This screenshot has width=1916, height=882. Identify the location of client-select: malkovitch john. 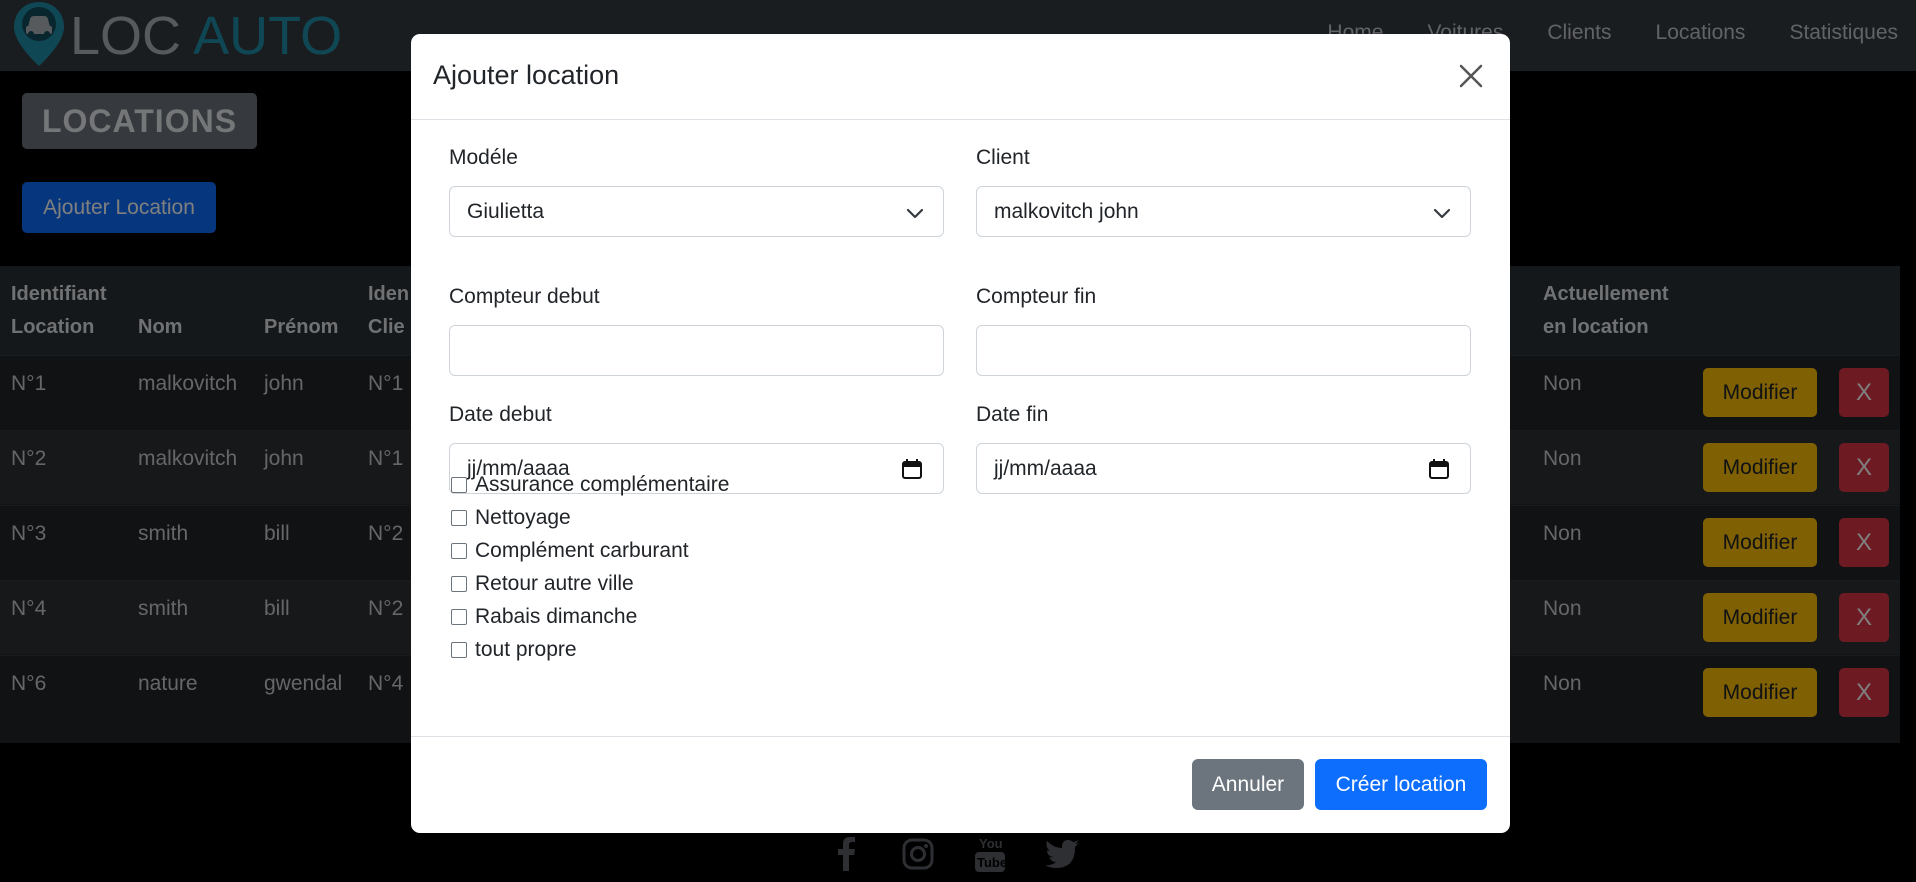
(1223, 211).